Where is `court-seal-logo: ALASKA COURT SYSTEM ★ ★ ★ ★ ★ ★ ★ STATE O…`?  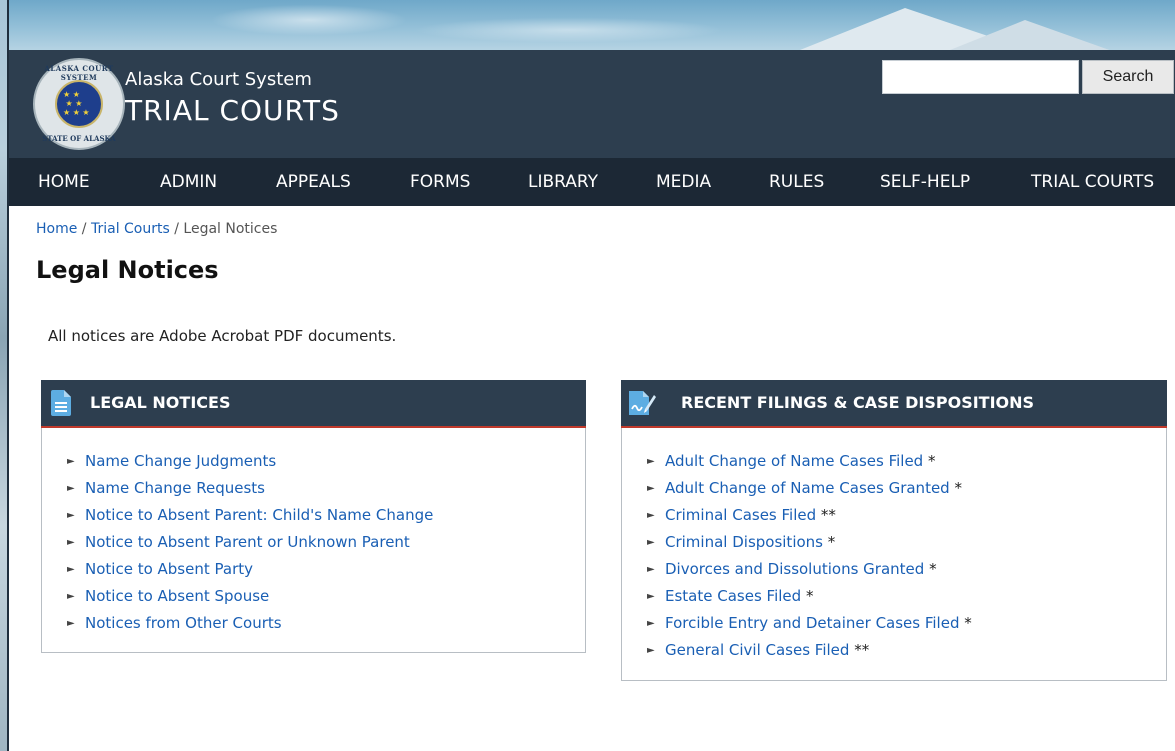 court-seal-logo: ALASKA COURT SYSTEM ★ ★ ★ ★ ★ ★ ★ STATE O… is located at coordinates (79, 104).